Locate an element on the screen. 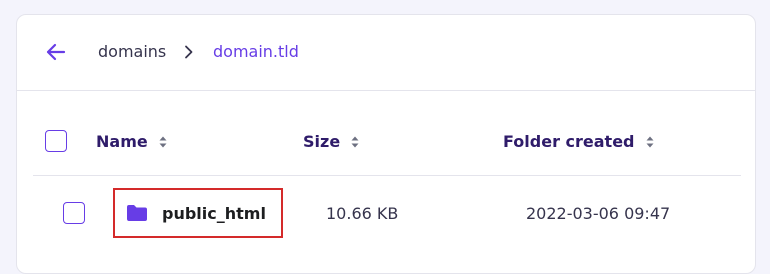 The width and height of the screenshot is (770, 274). column-header-label: Size is located at coordinates (322, 141).